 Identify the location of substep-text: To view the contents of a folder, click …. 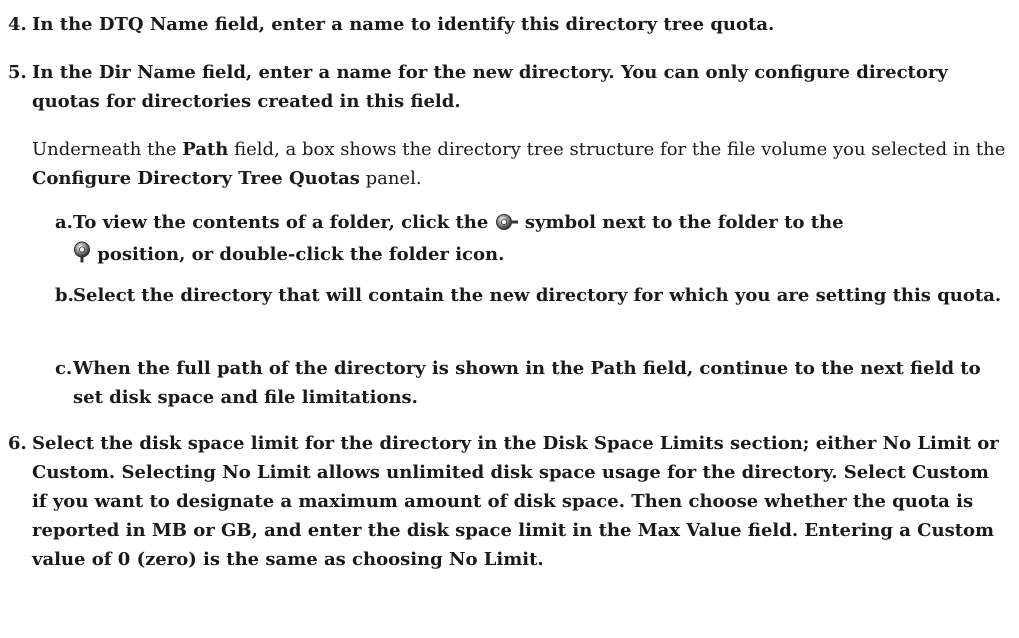
(284, 222).